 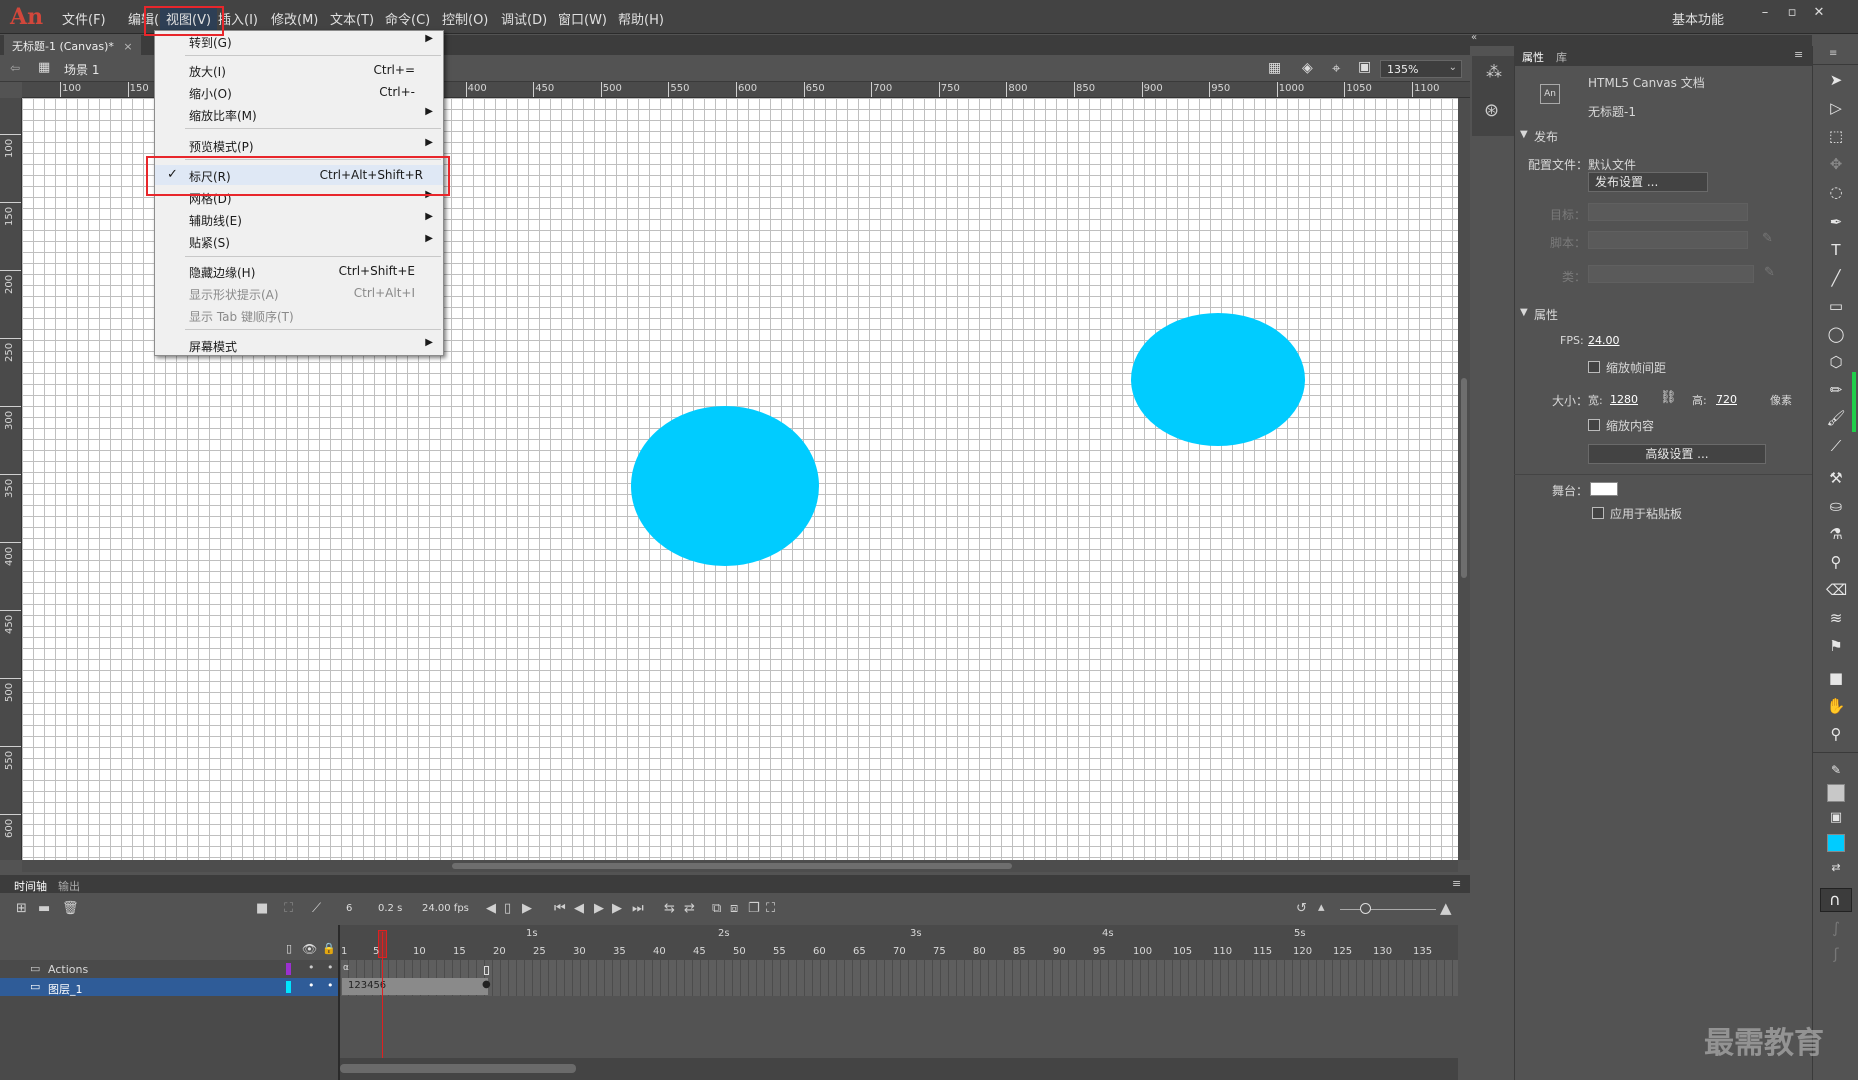 What do you see at coordinates (1546, 136) in the screenshot?
I see `publish-section-title: 发布` at bounding box center [1546, 136].